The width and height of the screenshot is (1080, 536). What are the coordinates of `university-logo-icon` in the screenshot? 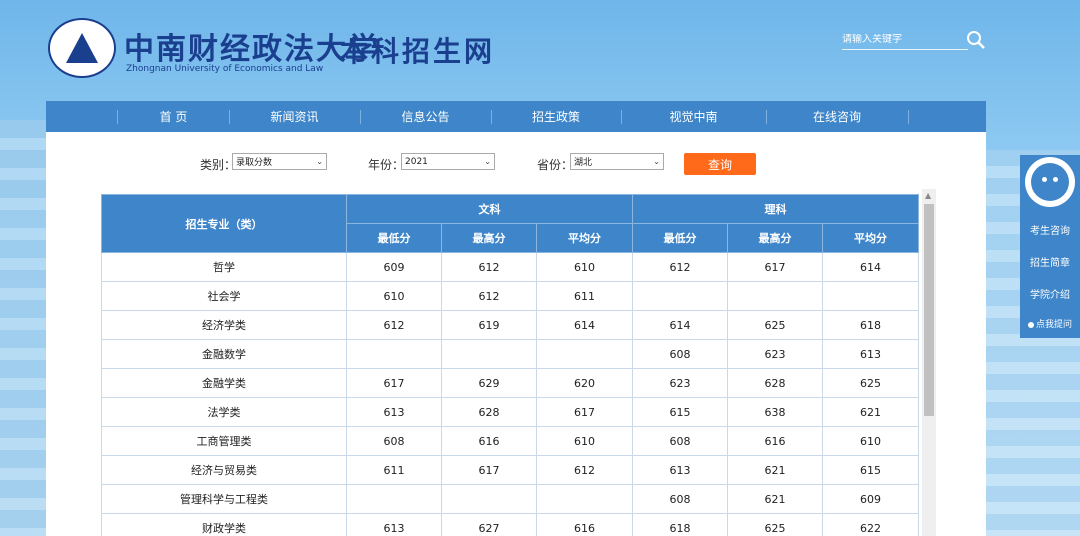 It's located at (82, 48).